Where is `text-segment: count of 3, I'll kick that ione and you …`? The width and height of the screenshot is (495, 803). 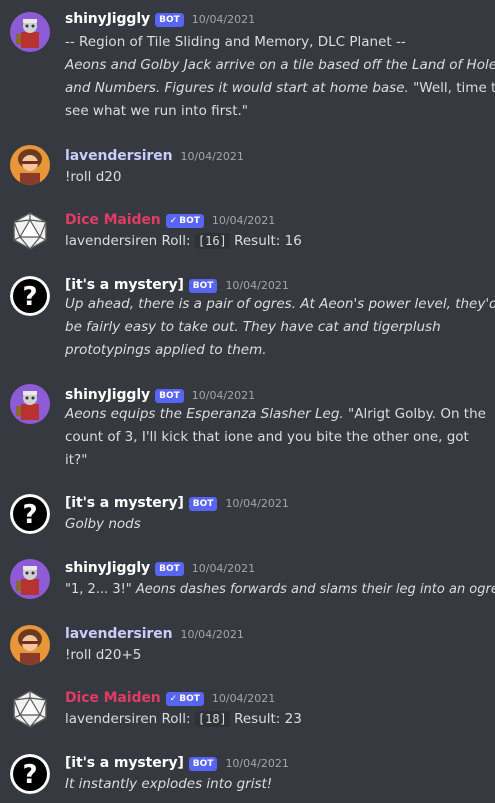
text-segment: count of 3, I'll kick that ione and you … is located at coordinates (267, 437).